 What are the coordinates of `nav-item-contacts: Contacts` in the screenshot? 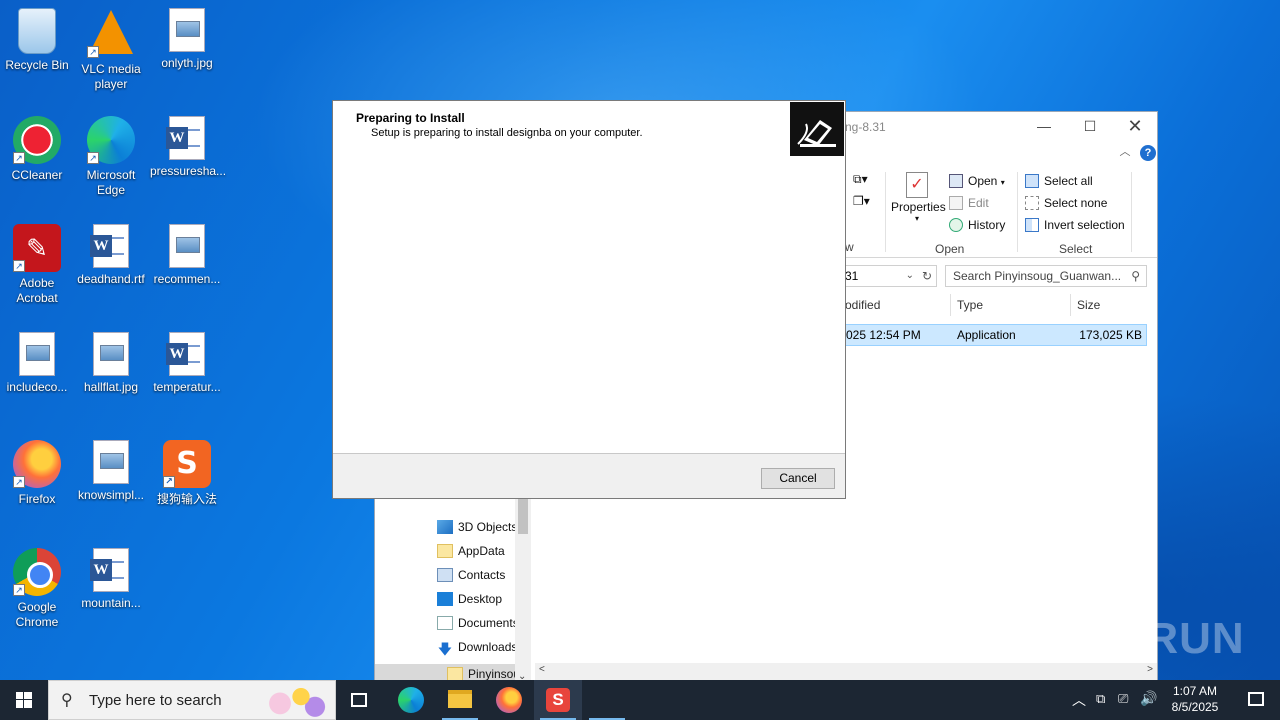 It's located at (476, 575).